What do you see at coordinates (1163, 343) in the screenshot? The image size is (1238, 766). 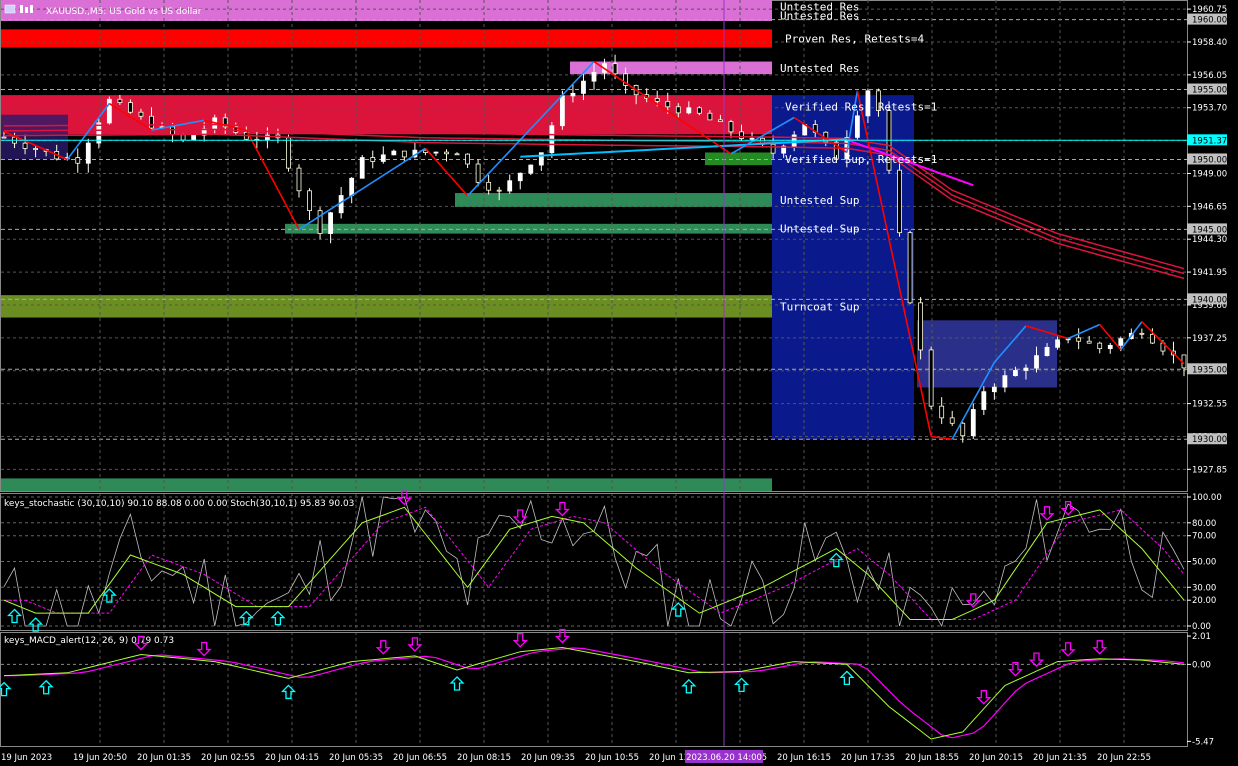 I see `zigzag-segment` at bounding box center [1163, 343].